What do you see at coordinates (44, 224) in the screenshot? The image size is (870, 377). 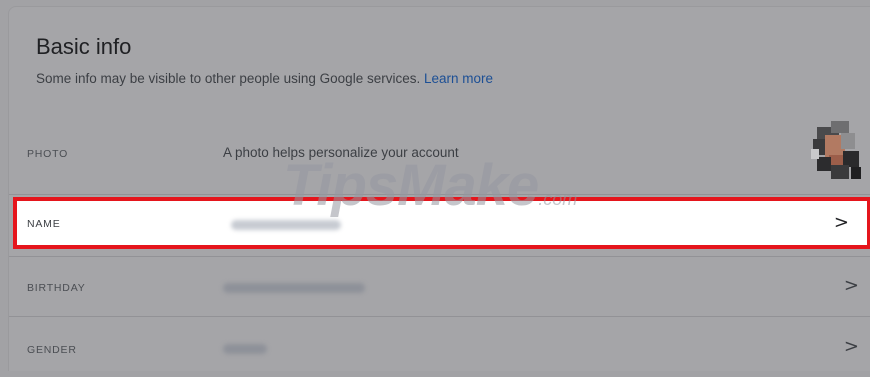 I see `name-label: NAME` at bounding box center [44, 224].